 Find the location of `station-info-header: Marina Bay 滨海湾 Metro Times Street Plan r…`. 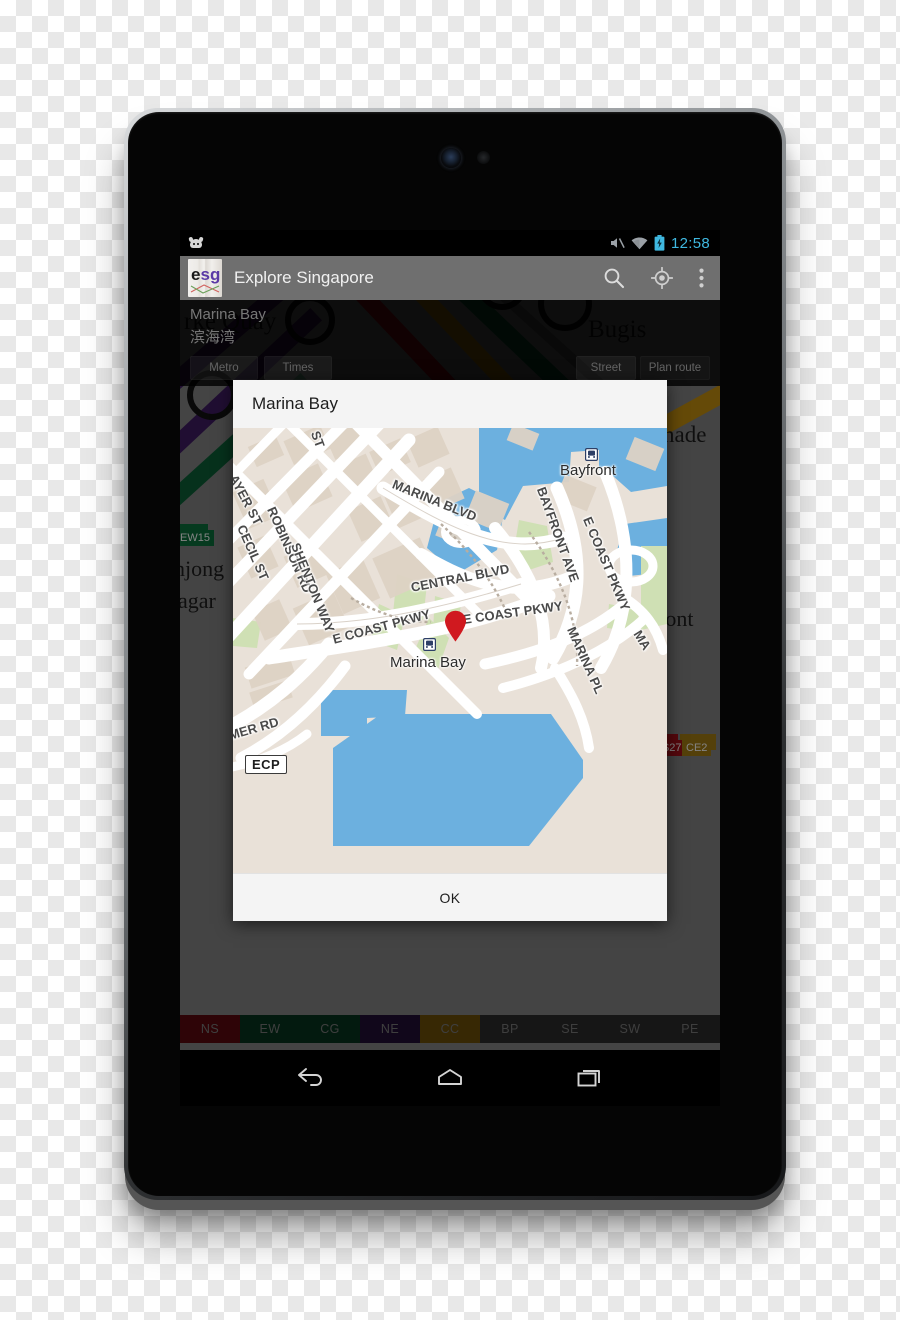

station-info-header: Marina Bay 滨海湾 Metro Times Street Plan r… is located at coordinates (450, 343).